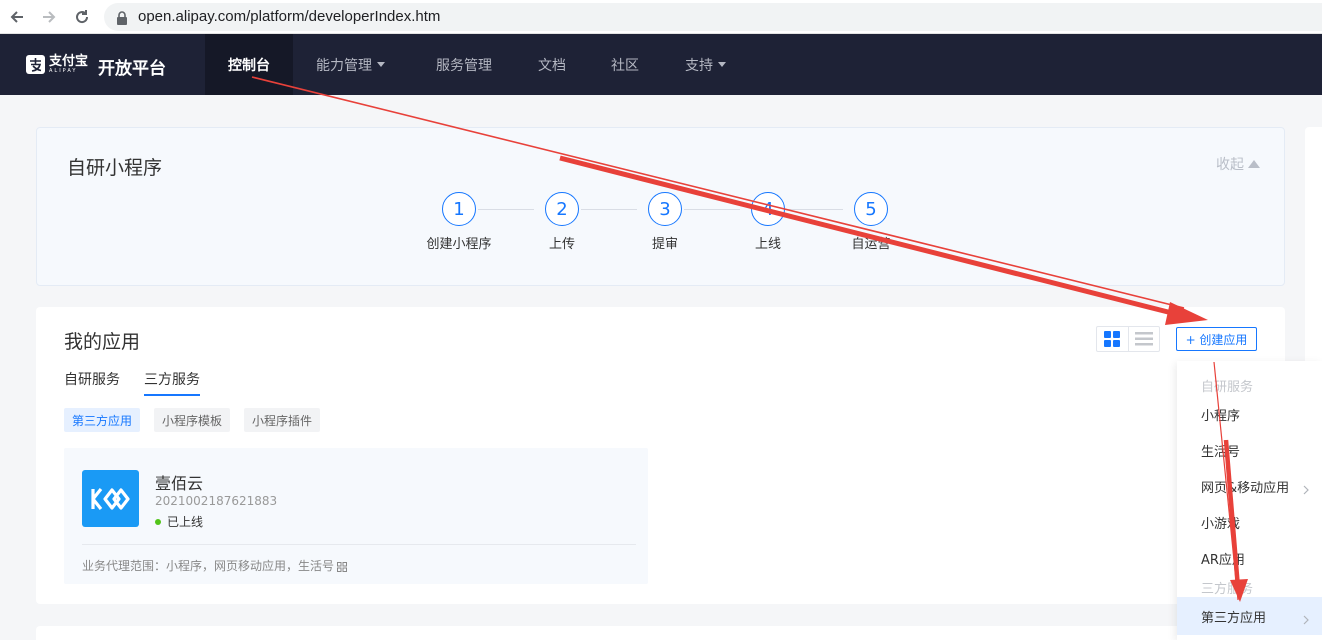 The width and height of the screenshot is (1322, 640). I want to click on step-create: 1 创建小程序, so click(459, 222).